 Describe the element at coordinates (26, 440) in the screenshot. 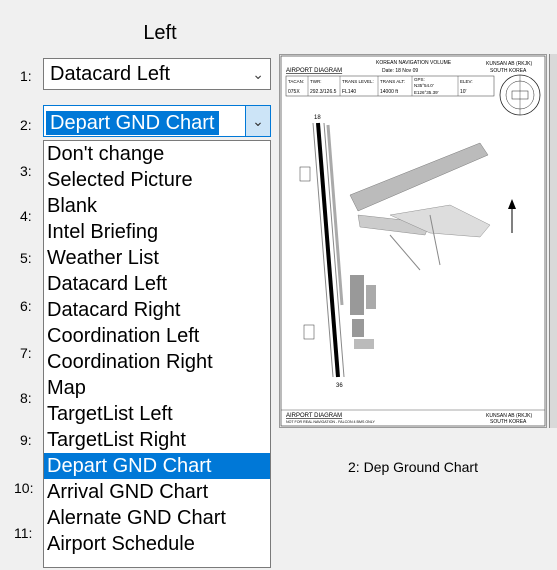

I see `row-number: 9:` at that location.